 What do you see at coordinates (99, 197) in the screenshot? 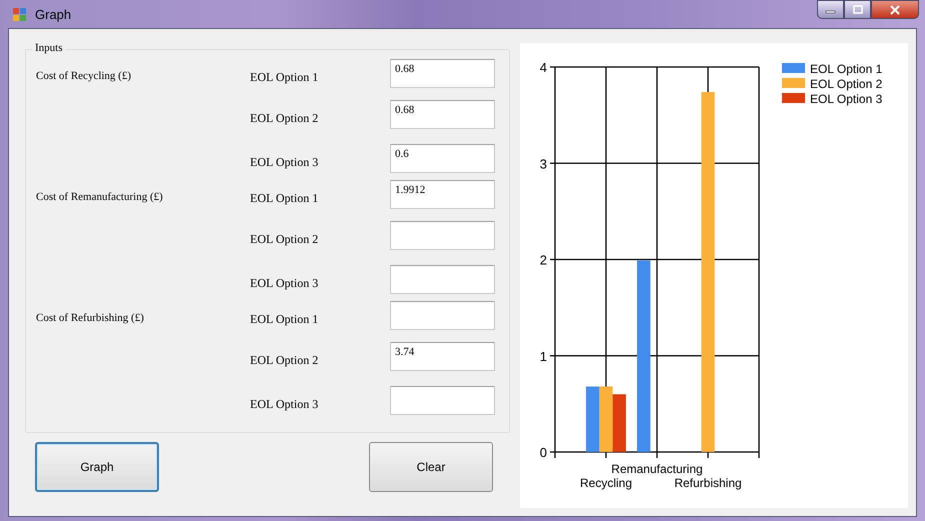
I see `group-label: Cost of Remanufacturing (£)` at bounding box center [99, 197].